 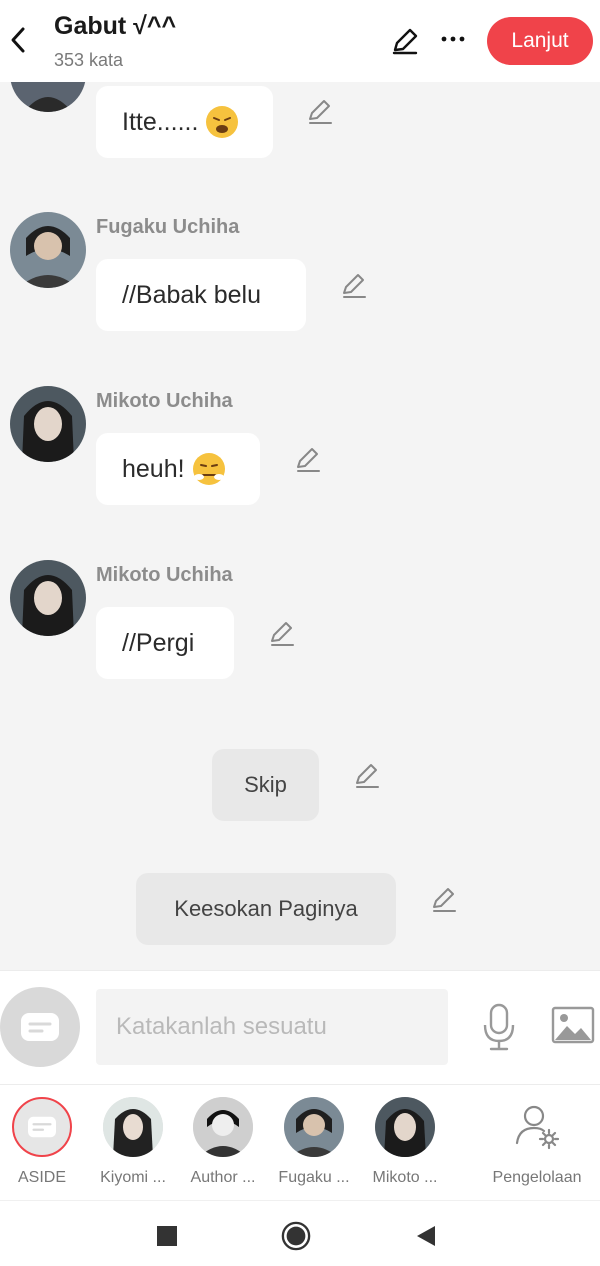 What do you see at coordinates (540, 41) in the screenshot?
I see `next-button: Lanjut` at bounding box center [540, 41].